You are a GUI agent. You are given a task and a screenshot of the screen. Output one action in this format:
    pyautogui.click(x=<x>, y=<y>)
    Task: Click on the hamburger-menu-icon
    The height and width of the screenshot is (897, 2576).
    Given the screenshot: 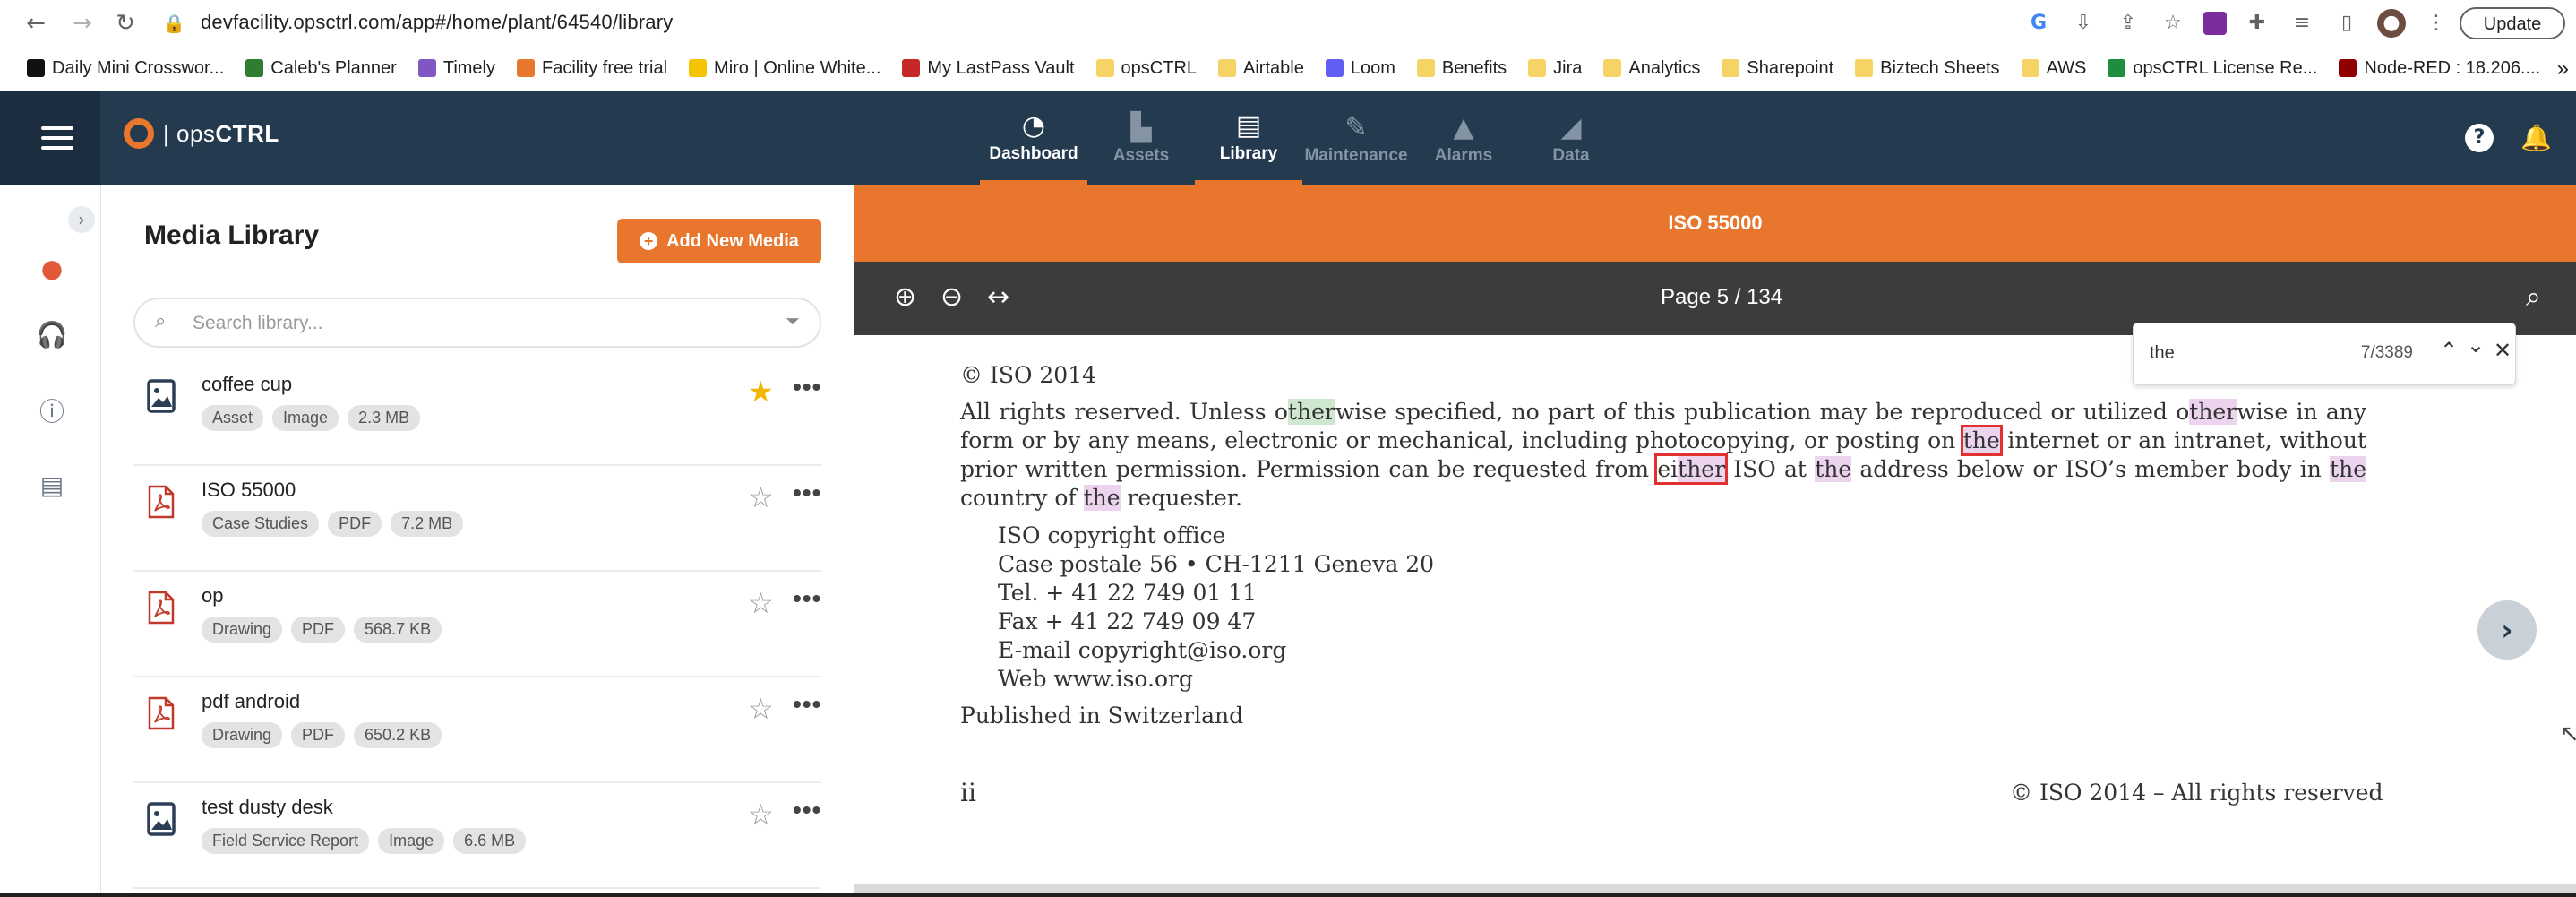 What is the action you would take?
    pyautogui.click(x=57, y=138)
    